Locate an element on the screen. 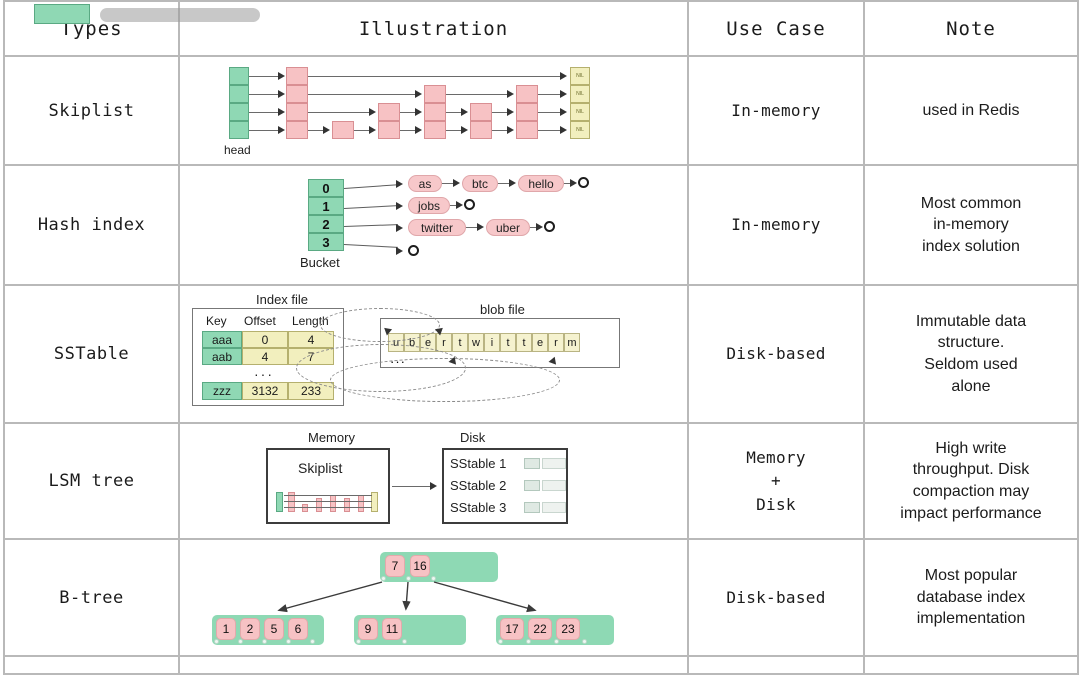 Image resolution: width=1080 pixels, height=675 pixels. partial-node is located at coordinates (62, 14).